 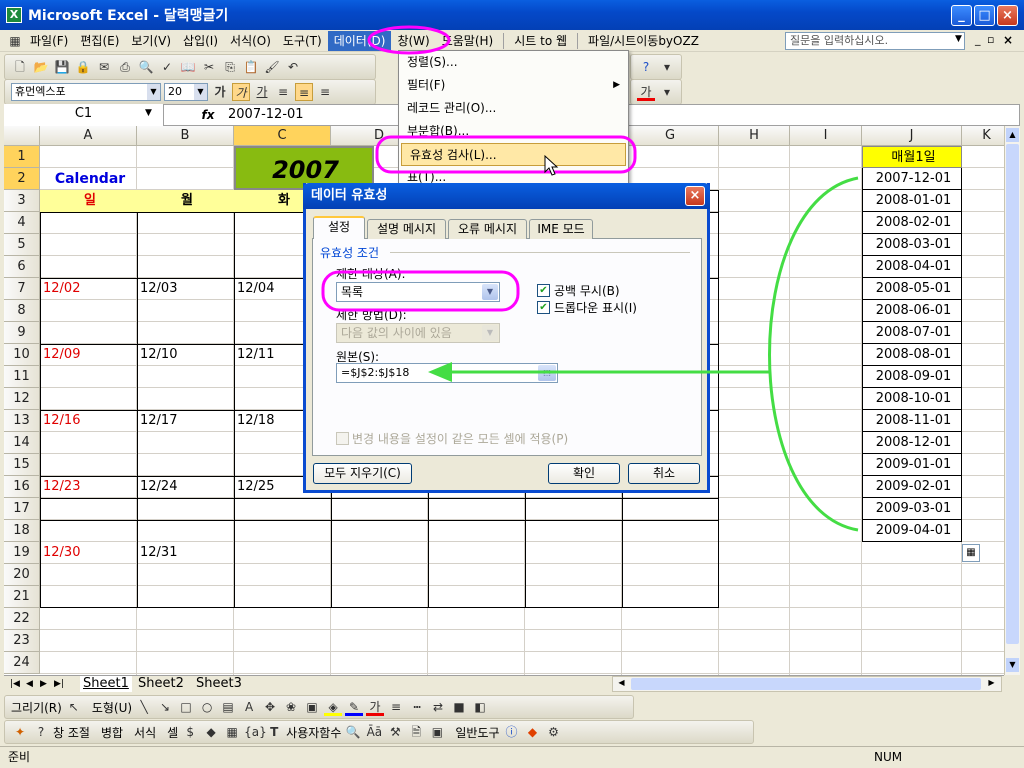 I want to click on maximize-button: □, so click(x=984, y=15).